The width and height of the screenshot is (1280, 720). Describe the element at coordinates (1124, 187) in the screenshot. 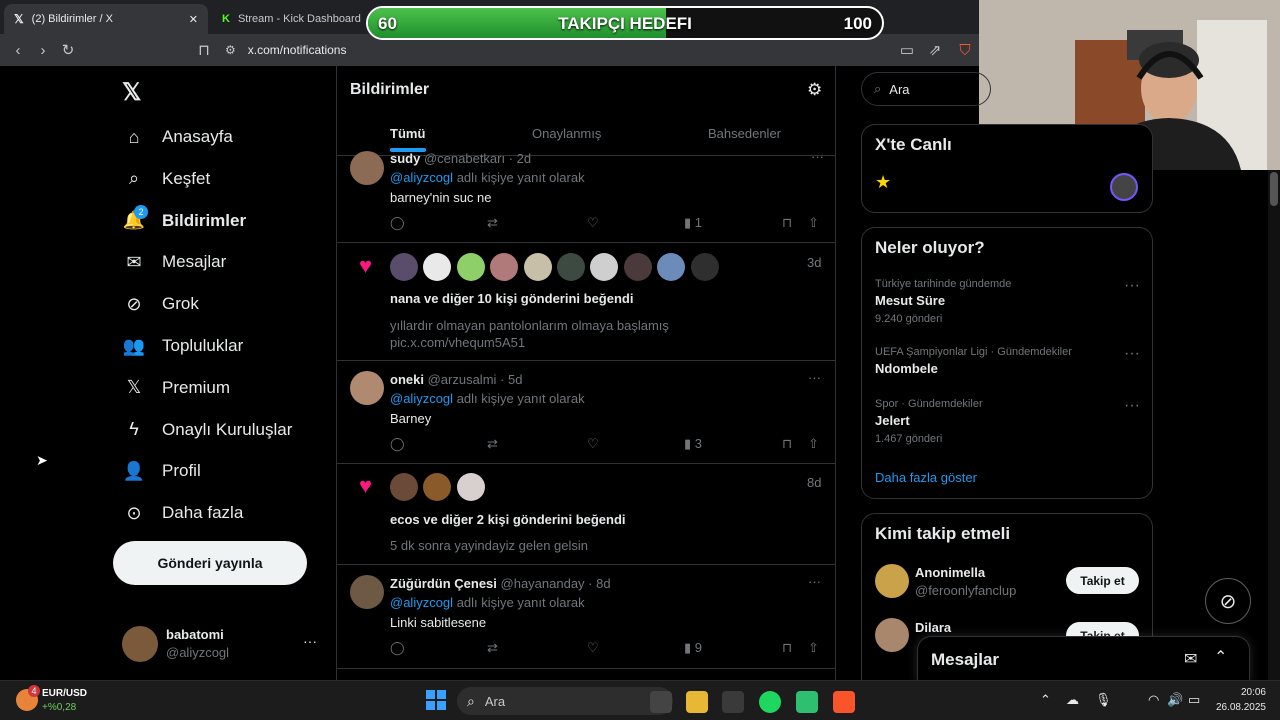

I see `live-host-avatar` at that location.